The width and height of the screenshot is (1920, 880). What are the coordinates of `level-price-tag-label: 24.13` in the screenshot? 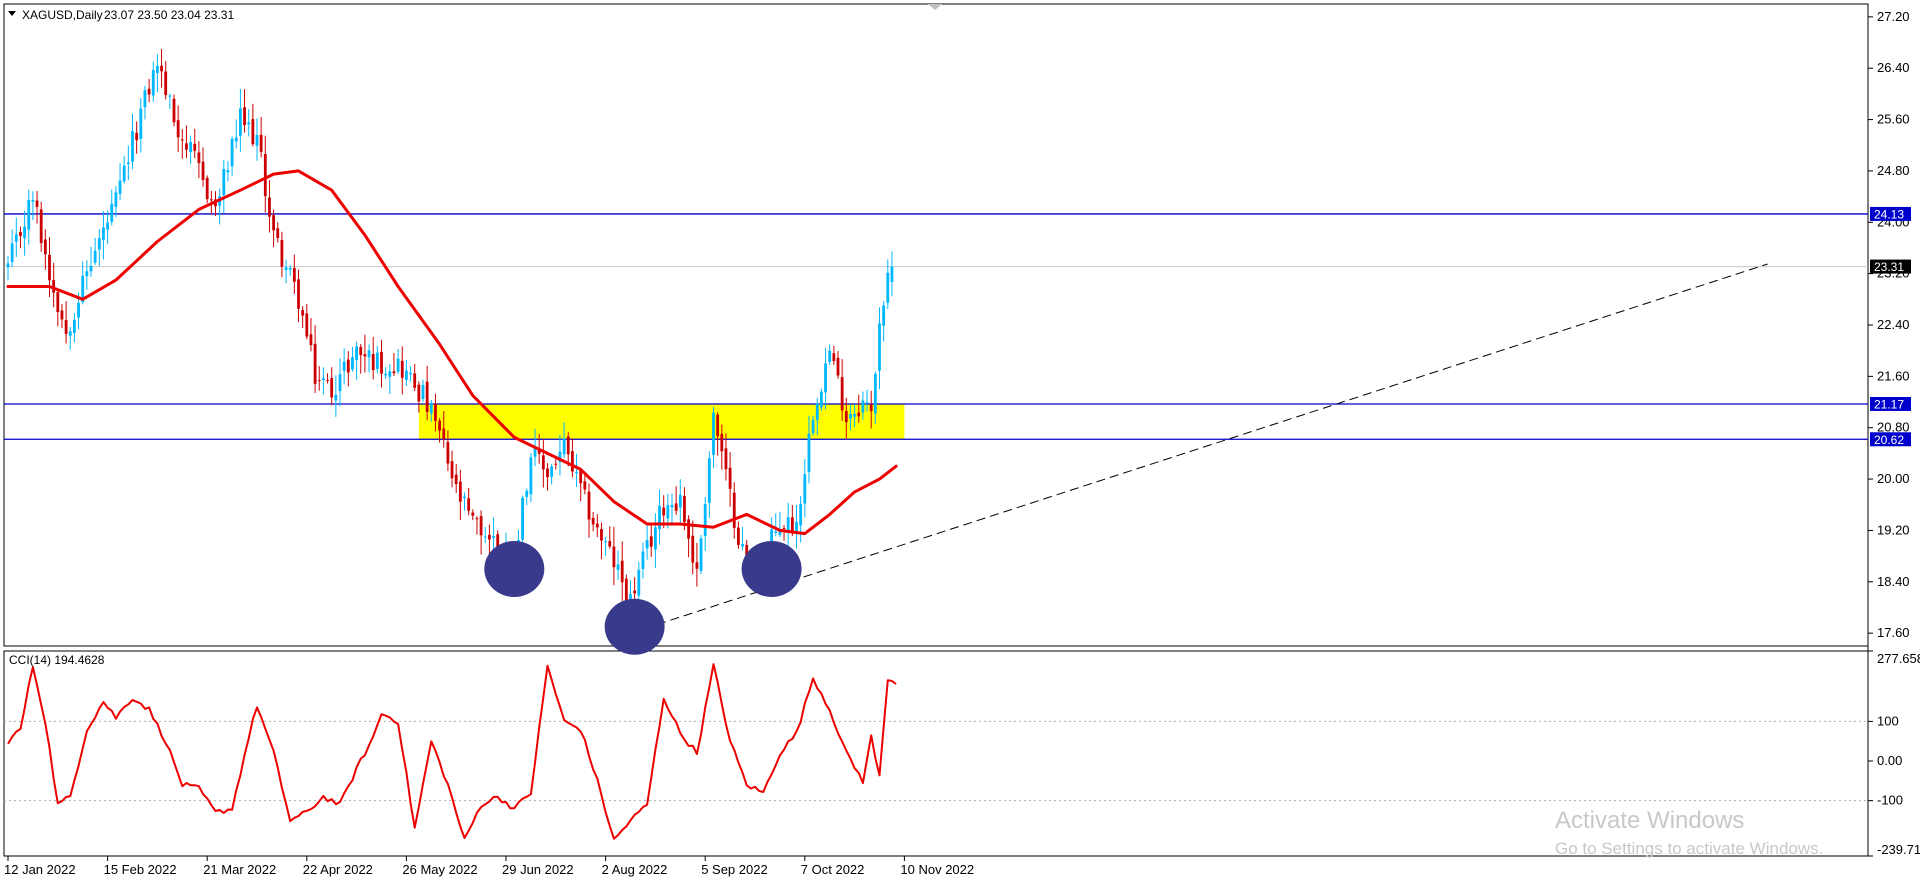 It's located at (1889, 214).